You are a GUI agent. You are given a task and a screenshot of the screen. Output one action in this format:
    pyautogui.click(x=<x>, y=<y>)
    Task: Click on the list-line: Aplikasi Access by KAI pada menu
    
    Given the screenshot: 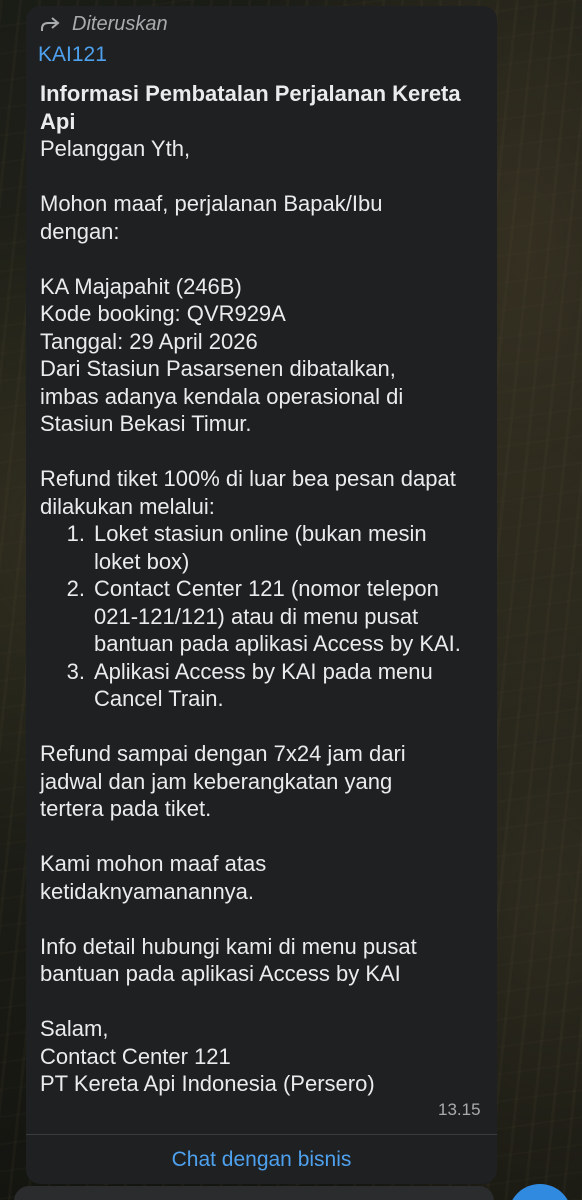 What is the action you would take?
    pyautogui.click(x=263, y=671)
    